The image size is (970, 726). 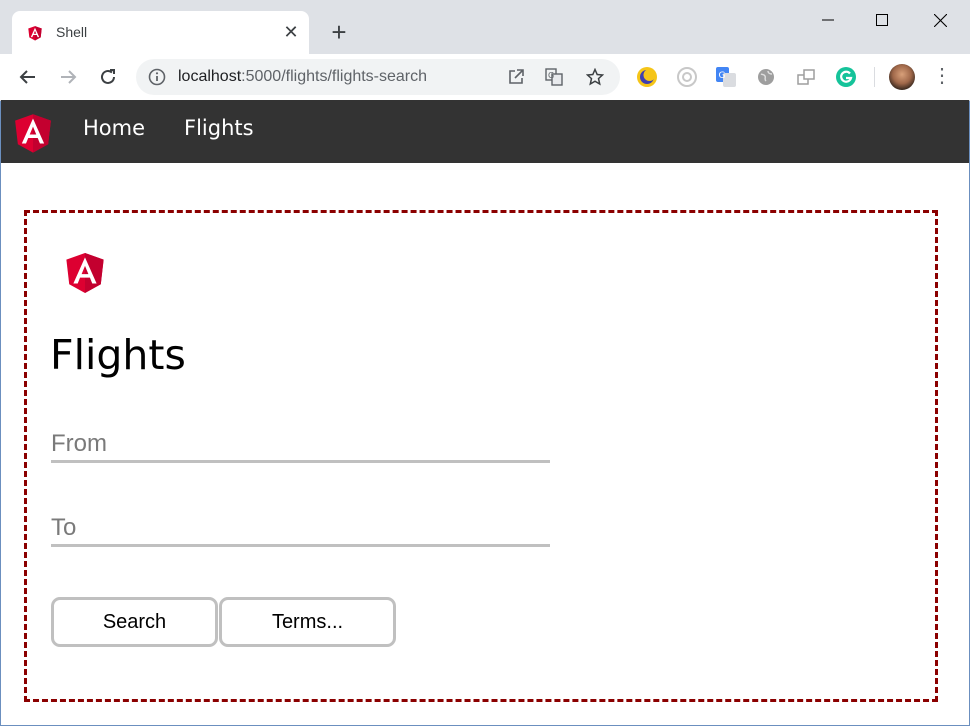 What do you see at coordinates (485, 27) in the screenshot?
I see `tab-strip: Shell ✕ +` at bounding box center [485, 27].